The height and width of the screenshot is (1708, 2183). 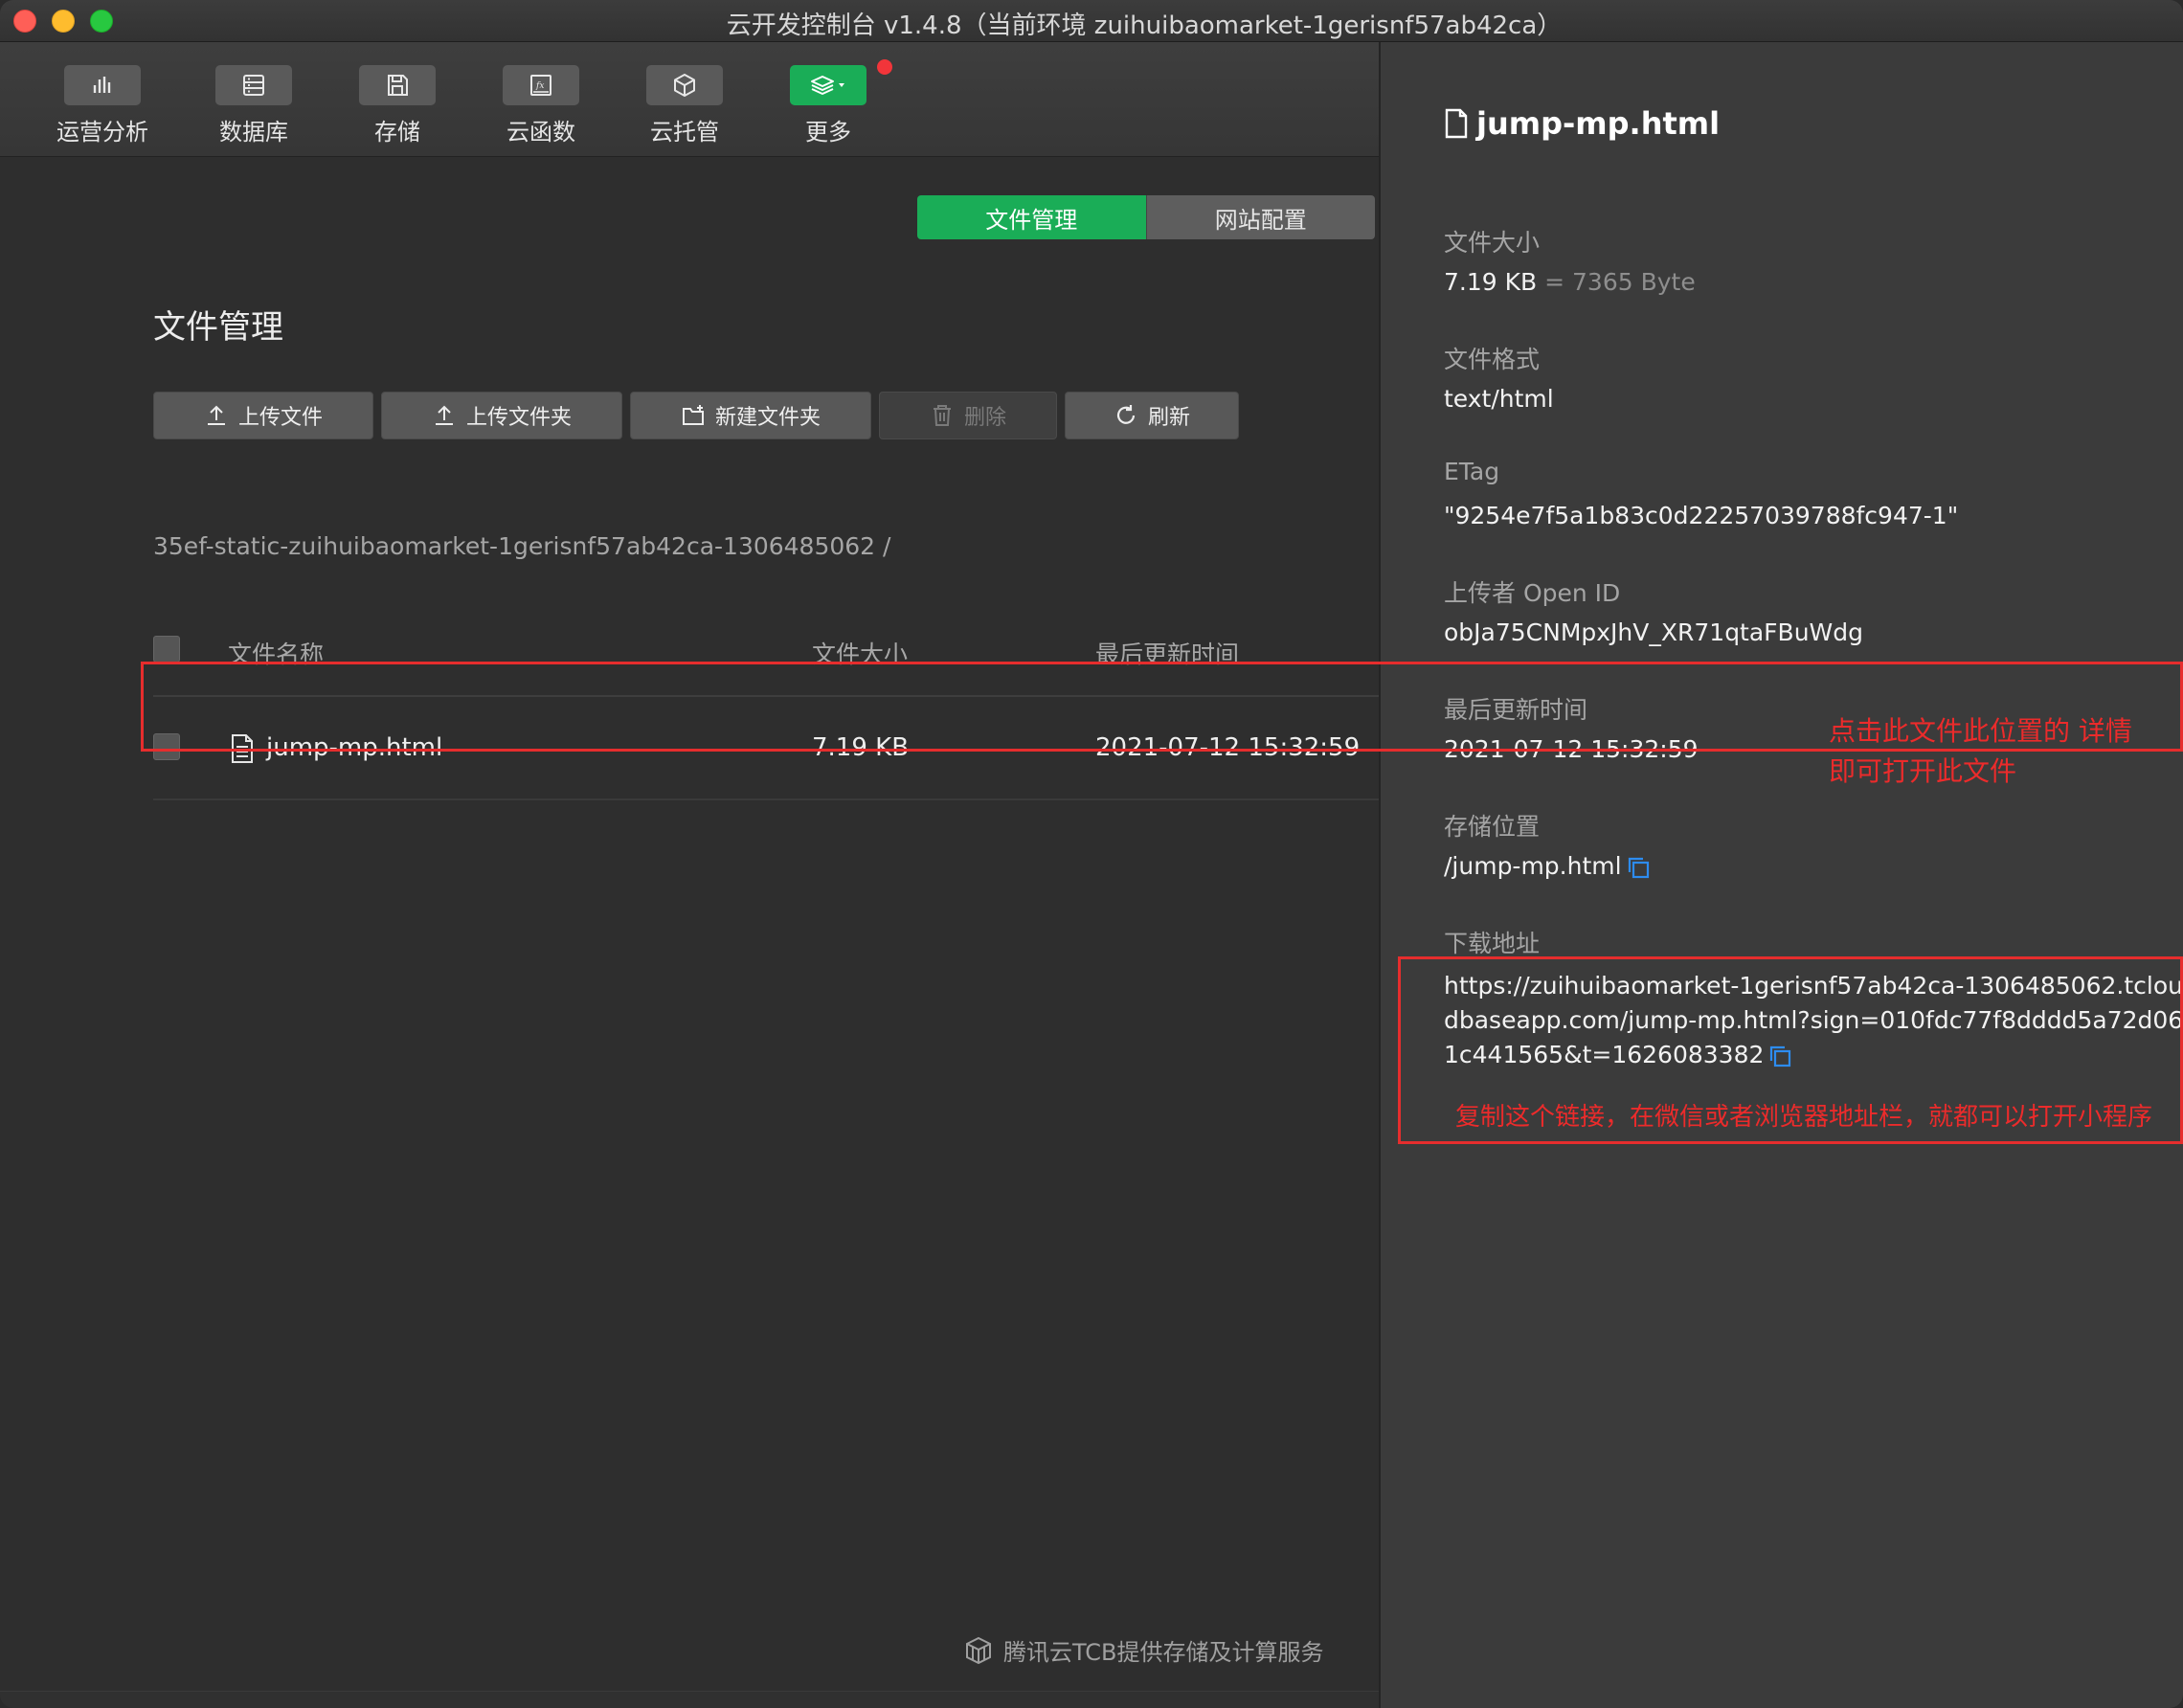 I want to click on format-label: 文件格式, so click(x=1492, y=359).